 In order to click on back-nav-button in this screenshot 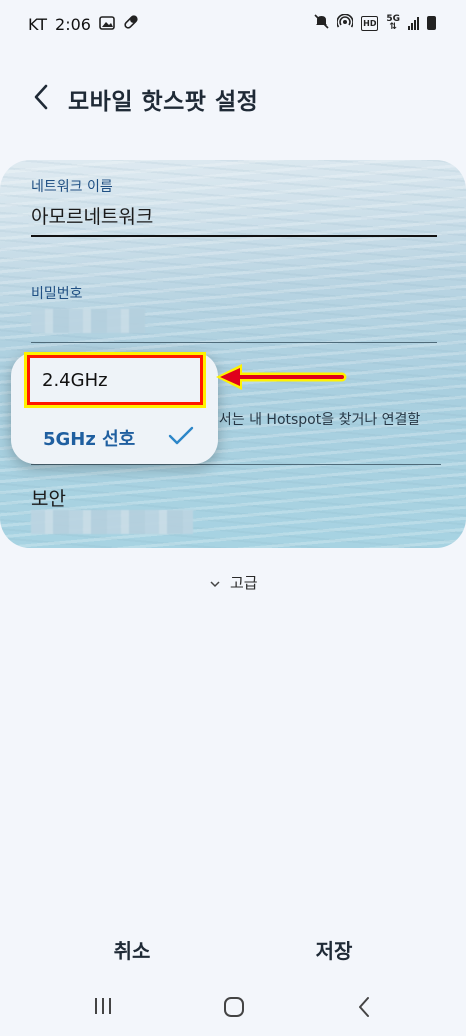, I will do `click(364, 1009)`.